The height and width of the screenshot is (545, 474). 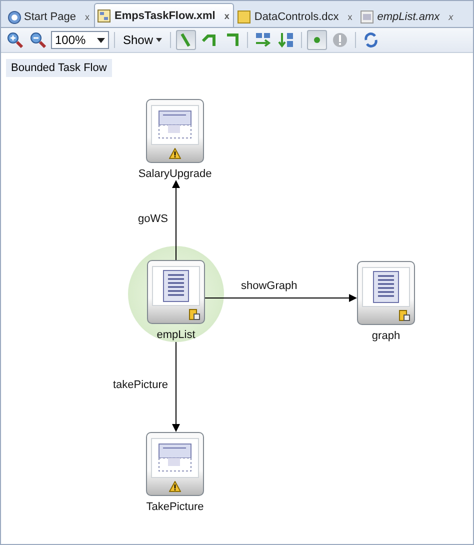 What do you see at coordinates (143, 40) in the screenshot?
I see `show-menu-button: Show` at bounding box center [143, 40].